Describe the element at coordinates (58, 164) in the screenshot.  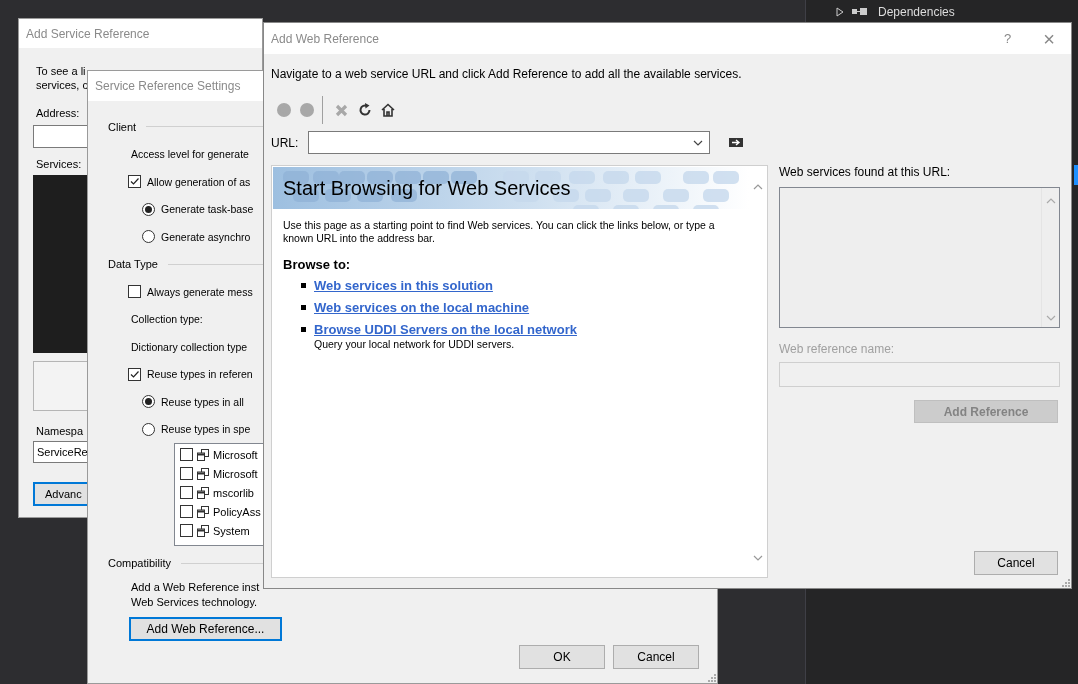
I see `field-label: Services:` at that location.